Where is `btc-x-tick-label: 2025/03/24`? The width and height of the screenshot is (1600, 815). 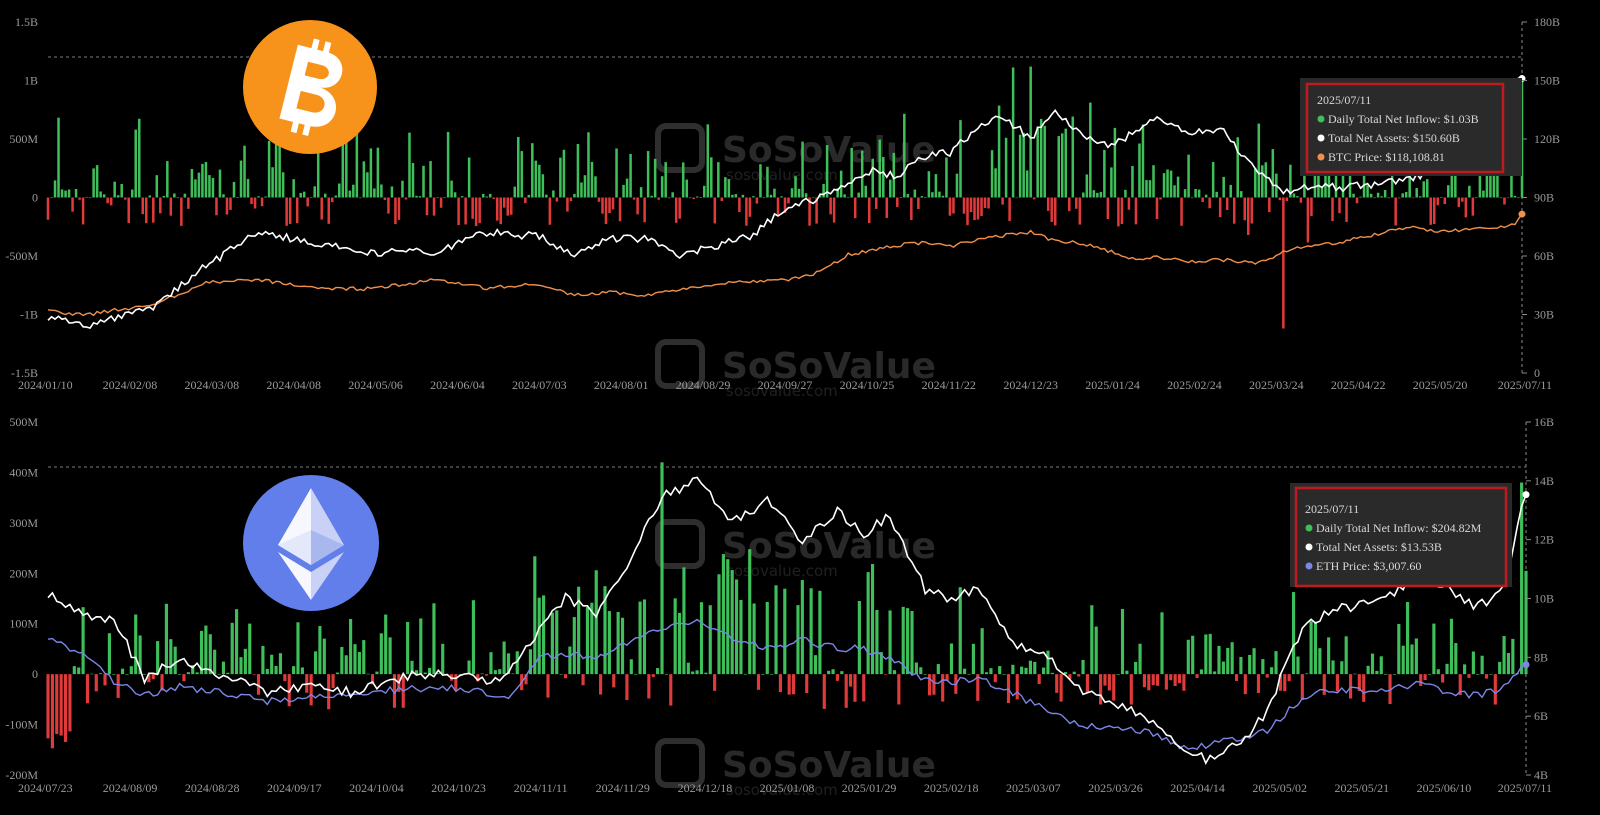 btc-x-tick-label: 2025/03/24 is located at coordinates (1276, 385).